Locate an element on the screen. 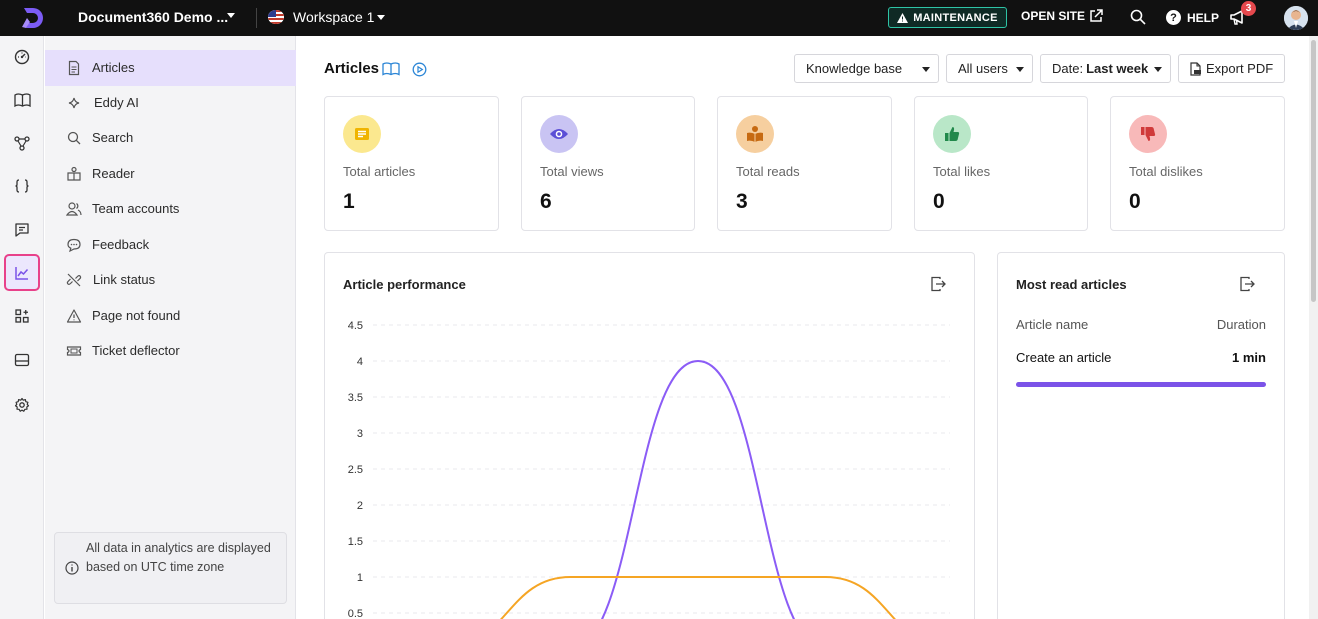 Image resolution: width=1318 pixels, height=619 pixels. ticket-icon is located at coordinates (74, 351).